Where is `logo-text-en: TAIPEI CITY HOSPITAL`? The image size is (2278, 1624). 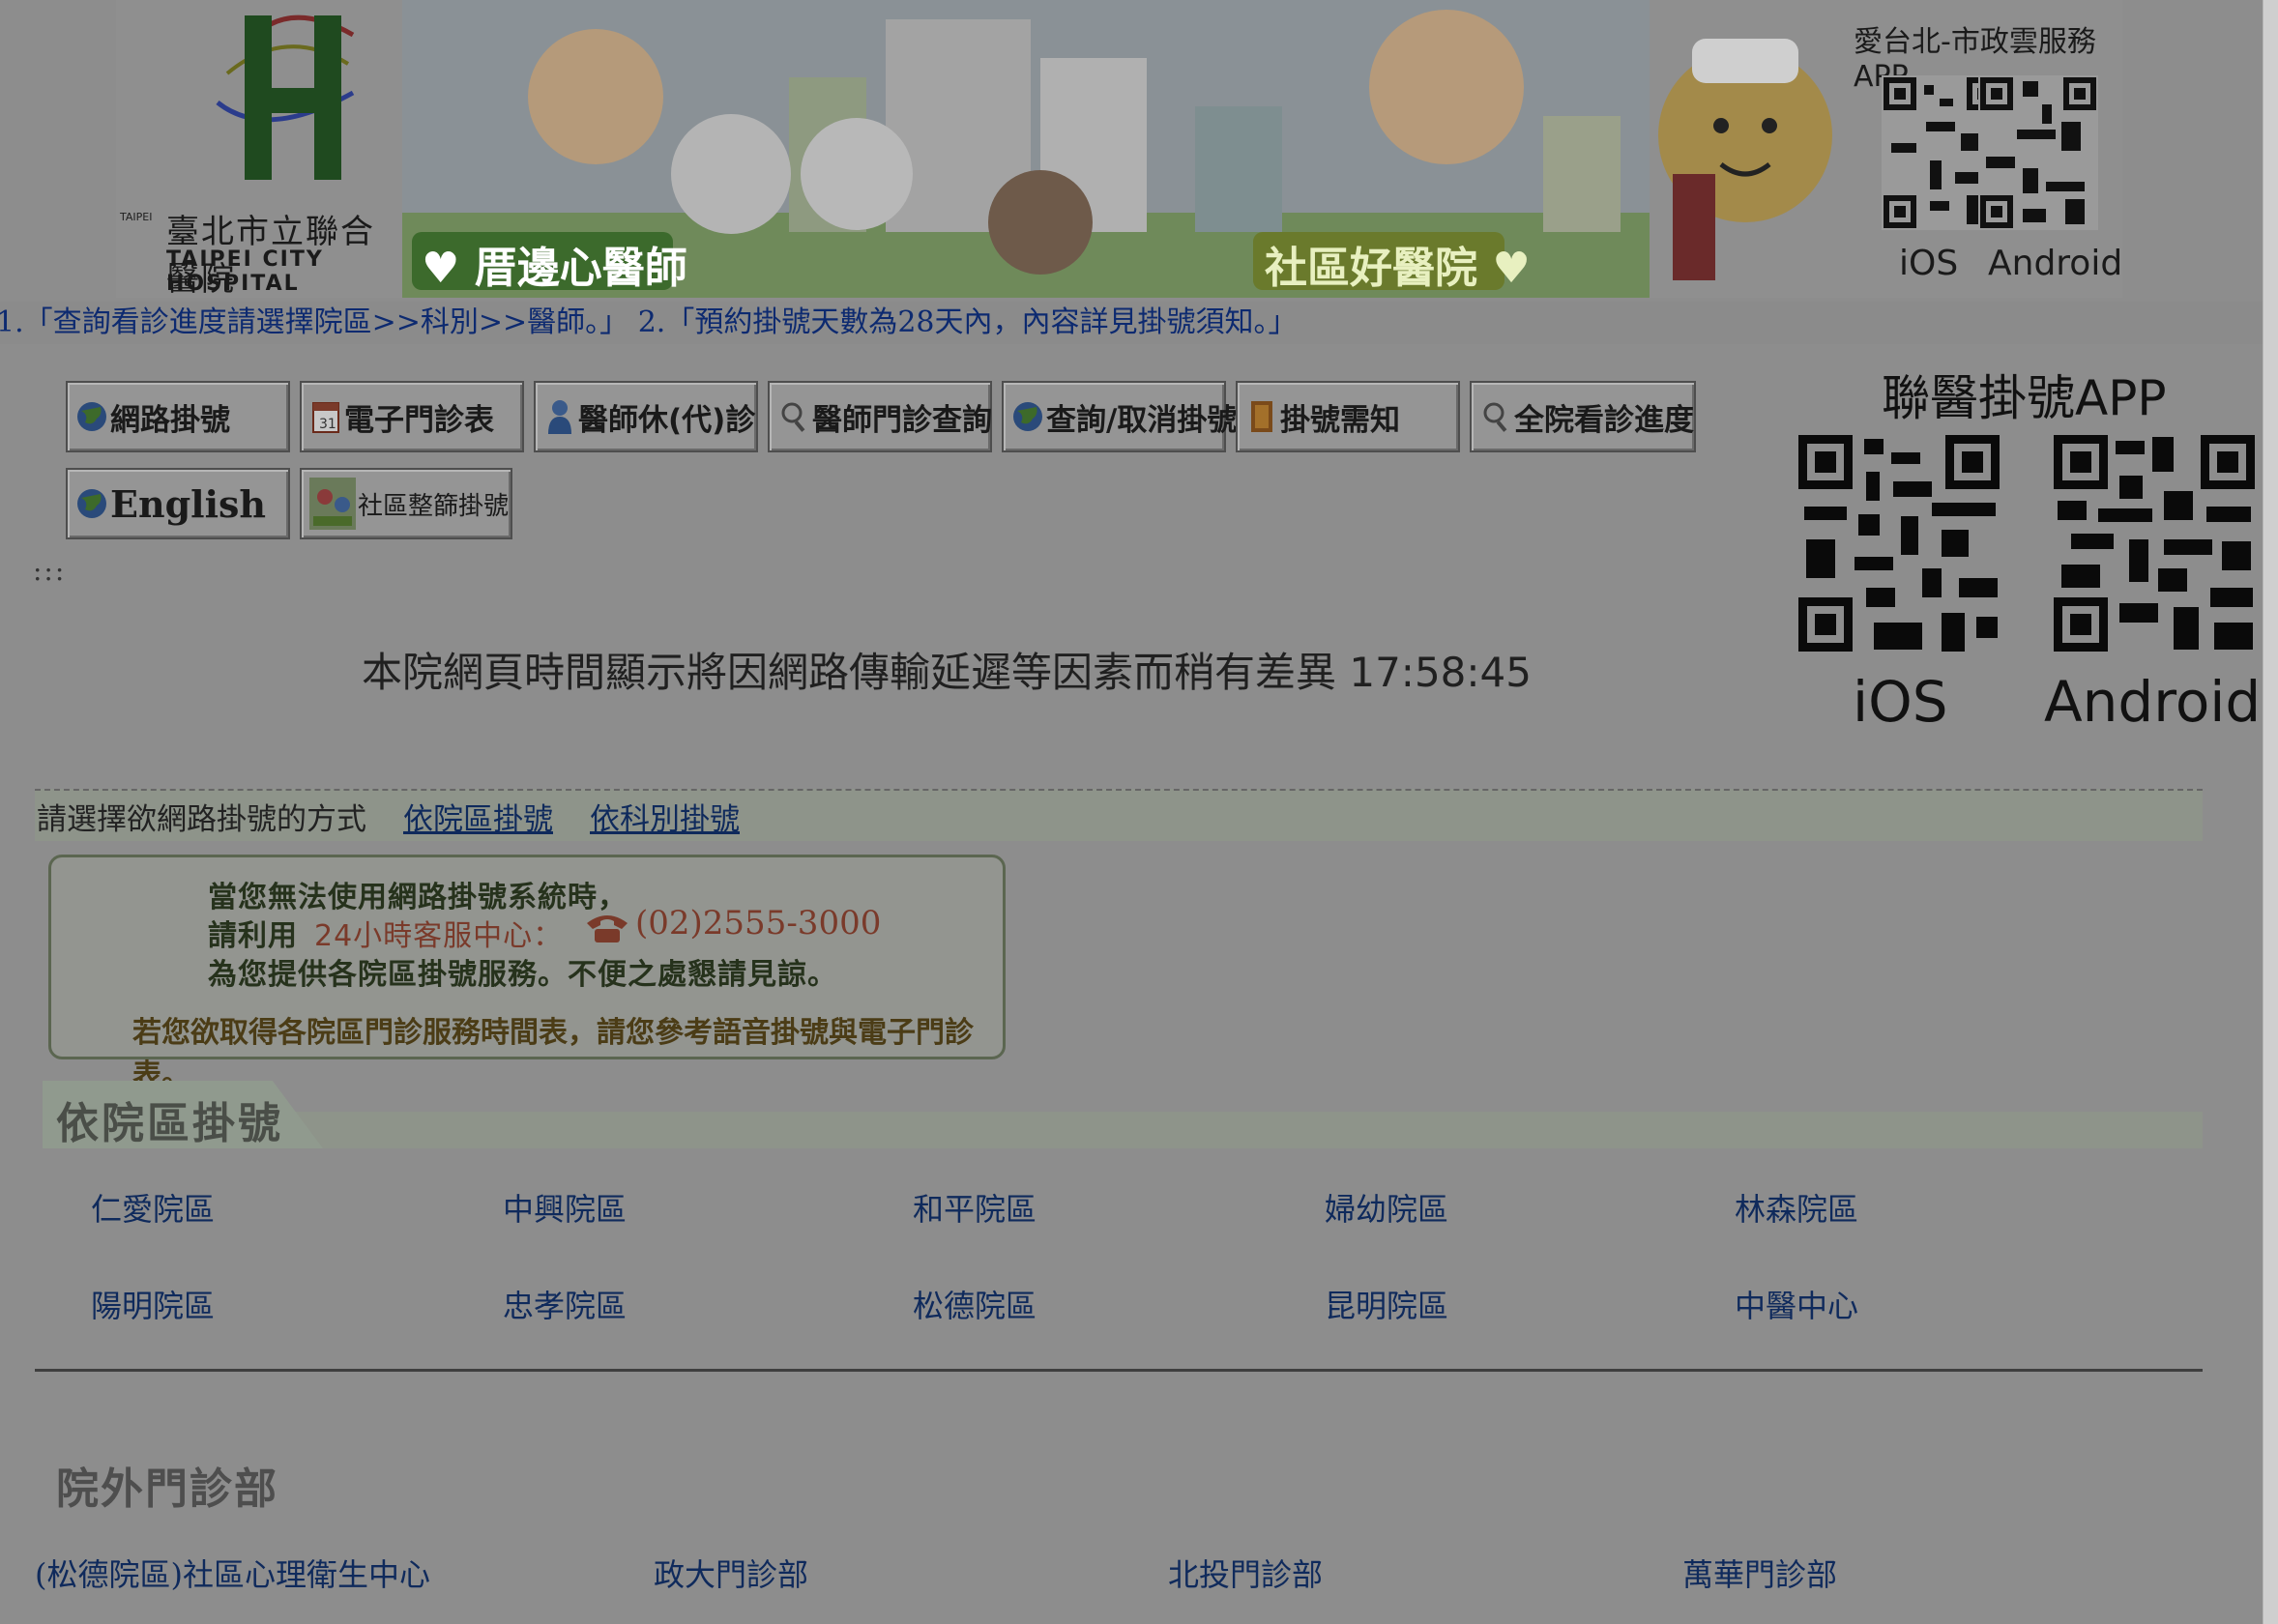
logo-text-en: TAIPEI CITY HOSPITAL is located at coordinates (245, 271).